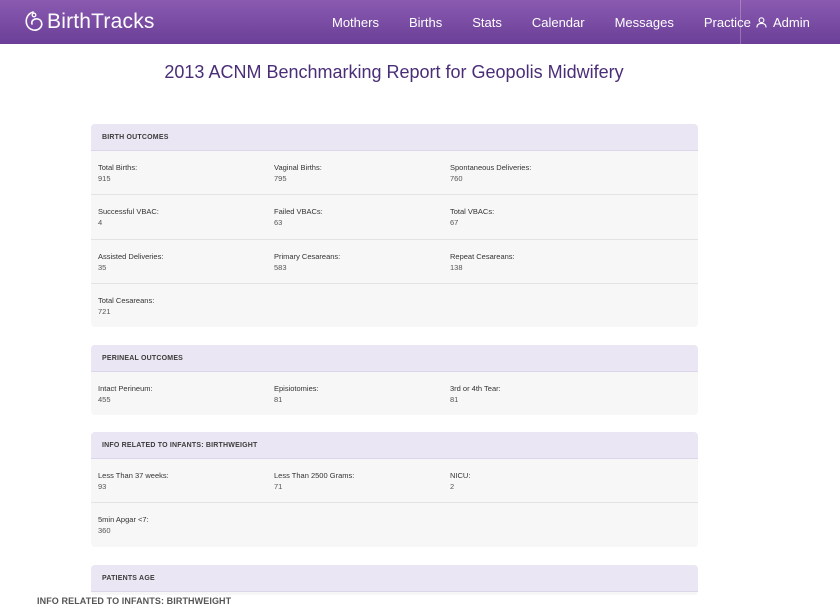 Image resolution: width=840 pixels, height=616 pixels. I want to click on nav-admin: Admin, so click(783, 22).